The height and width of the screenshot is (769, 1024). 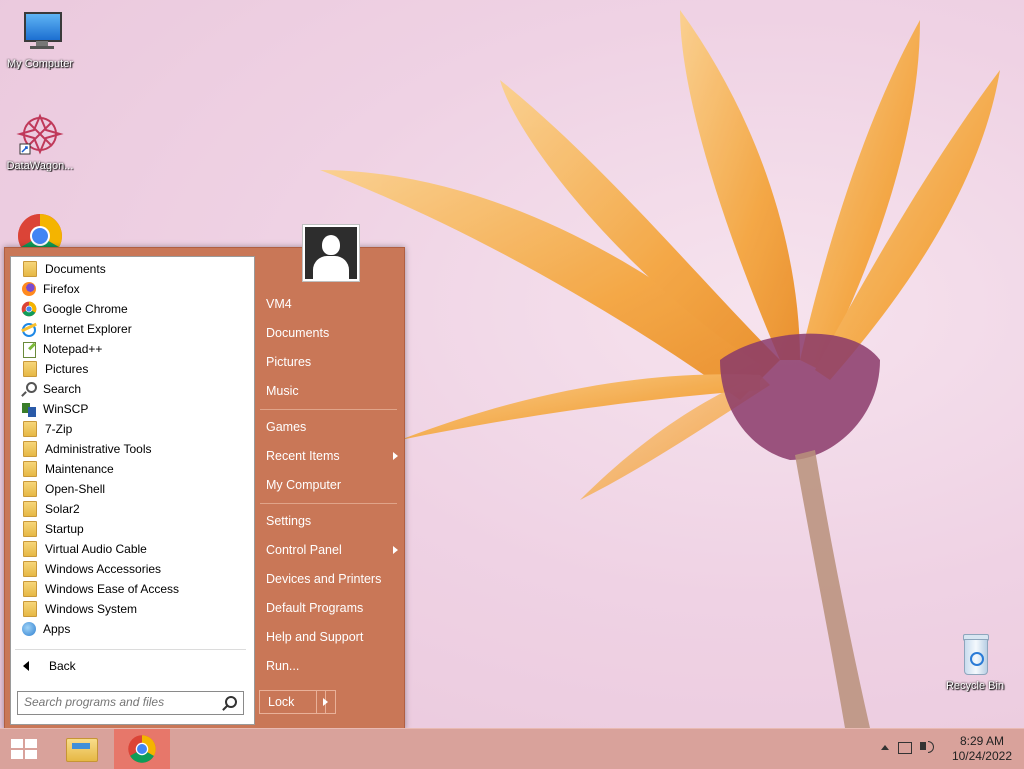 I want to click on program-label: Search, so click(x=62, y=389).